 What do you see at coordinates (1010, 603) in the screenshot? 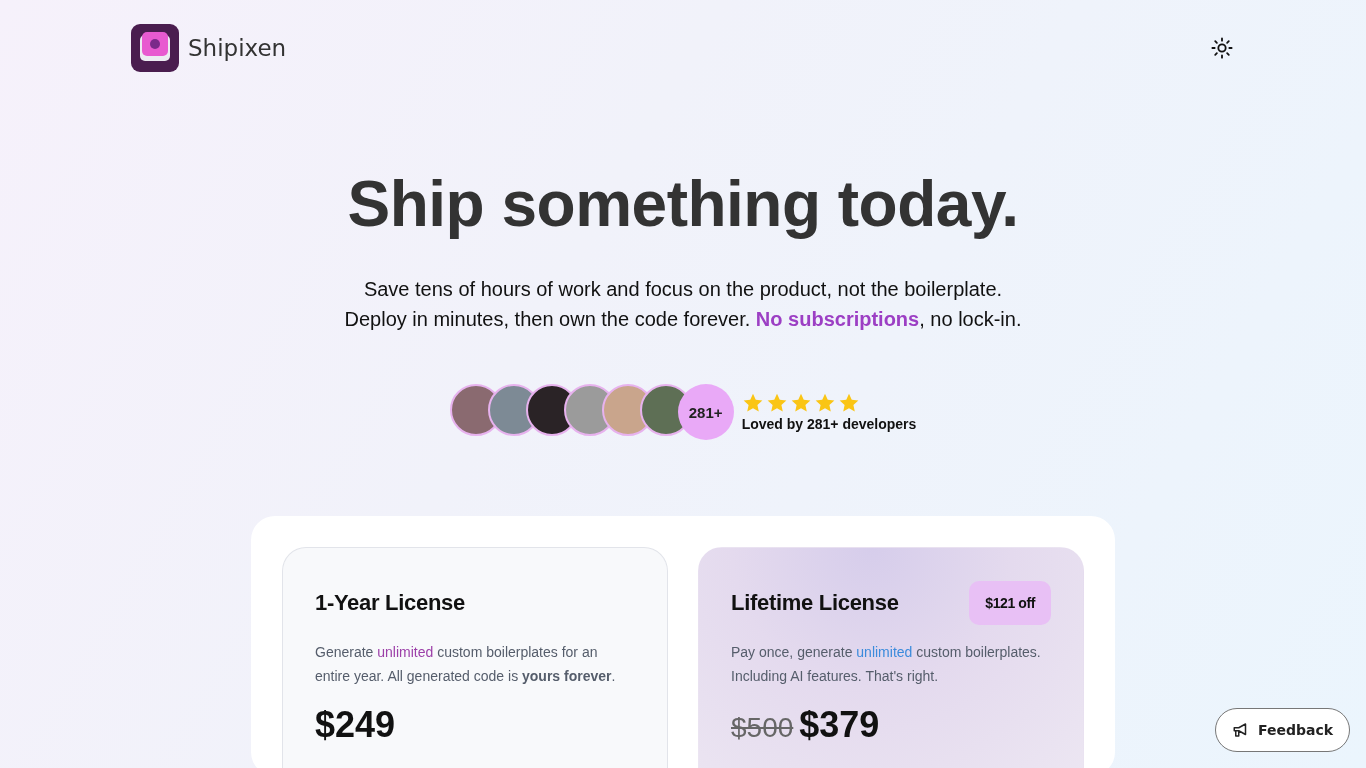
I see `discount-badge: $121 off` at bounding box center [1010, 603].